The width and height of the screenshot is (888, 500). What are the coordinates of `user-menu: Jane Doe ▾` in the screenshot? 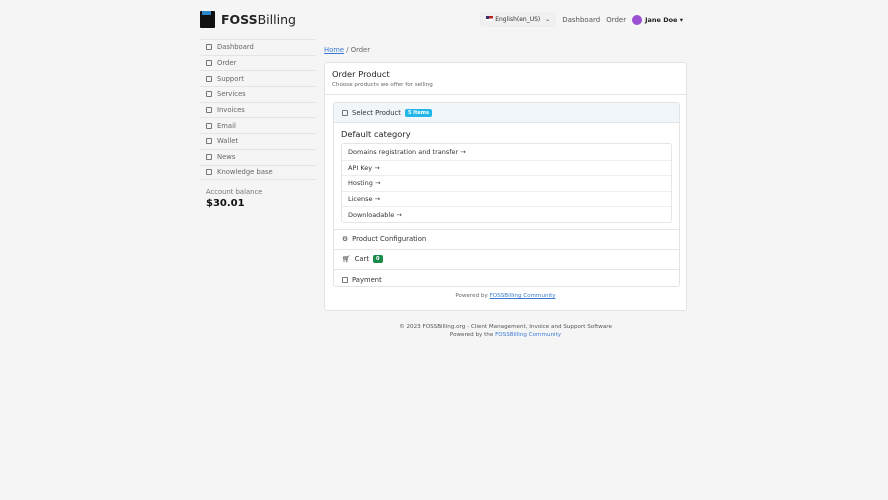 It's located at (657, 19).